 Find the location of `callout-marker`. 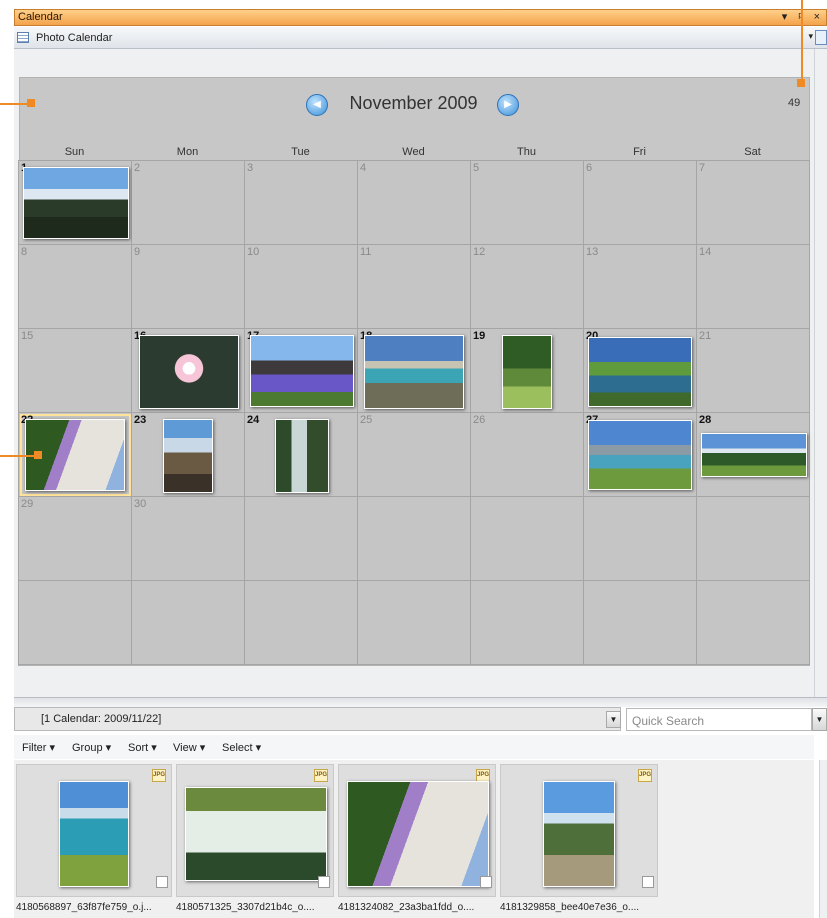

callout-marker is located at coordinates (38, 455).